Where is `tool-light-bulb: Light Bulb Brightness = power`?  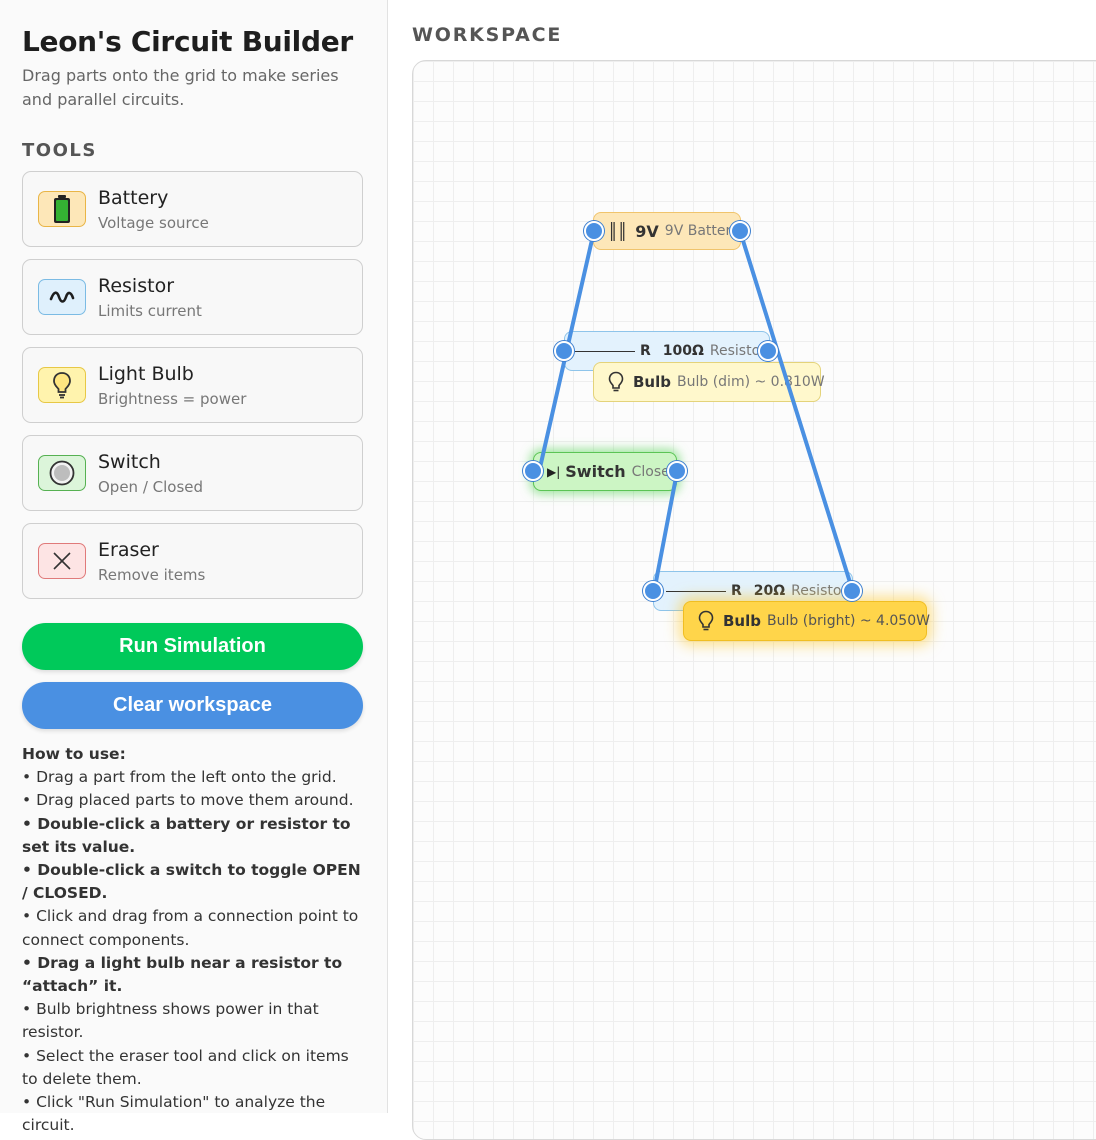 tool-light-bulb: Light Bulb Brightness = power is located at coordinates (192, 385).